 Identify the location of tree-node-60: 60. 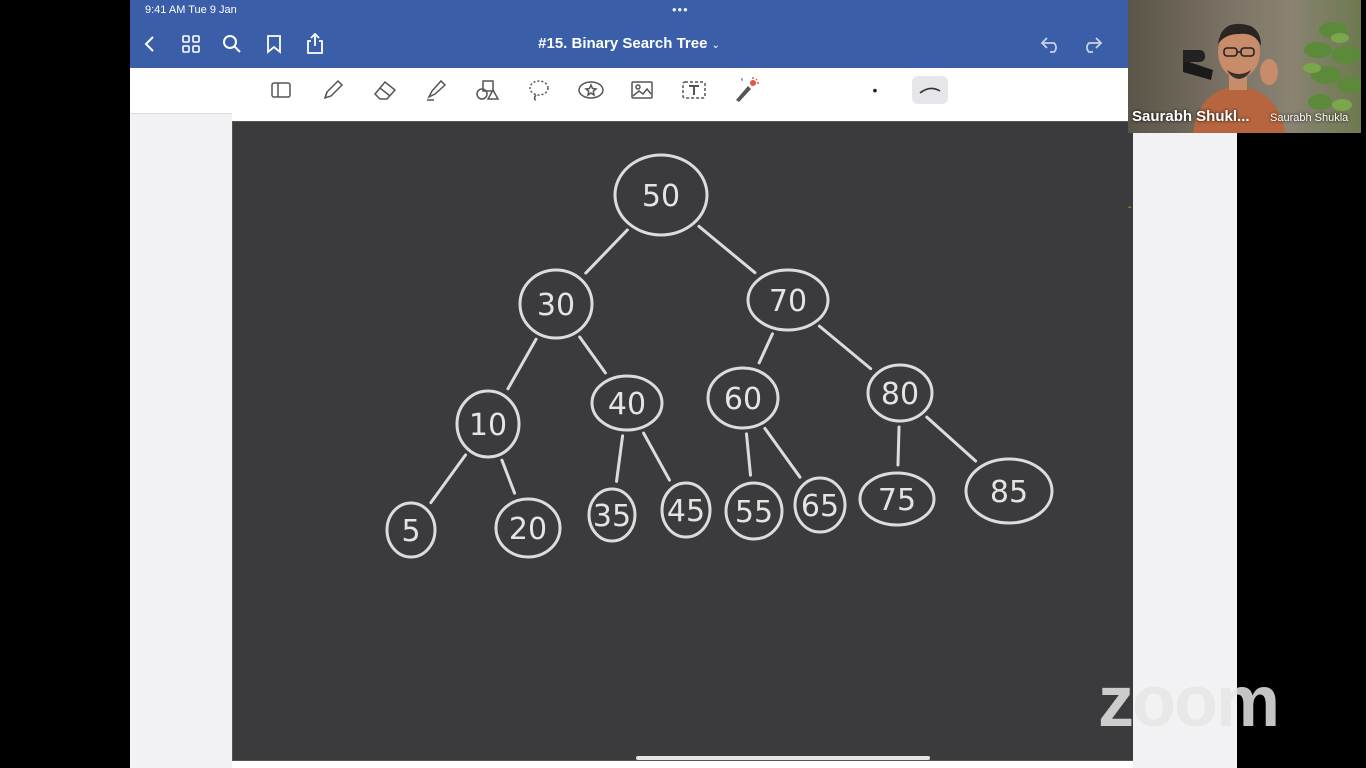
(743, 398).